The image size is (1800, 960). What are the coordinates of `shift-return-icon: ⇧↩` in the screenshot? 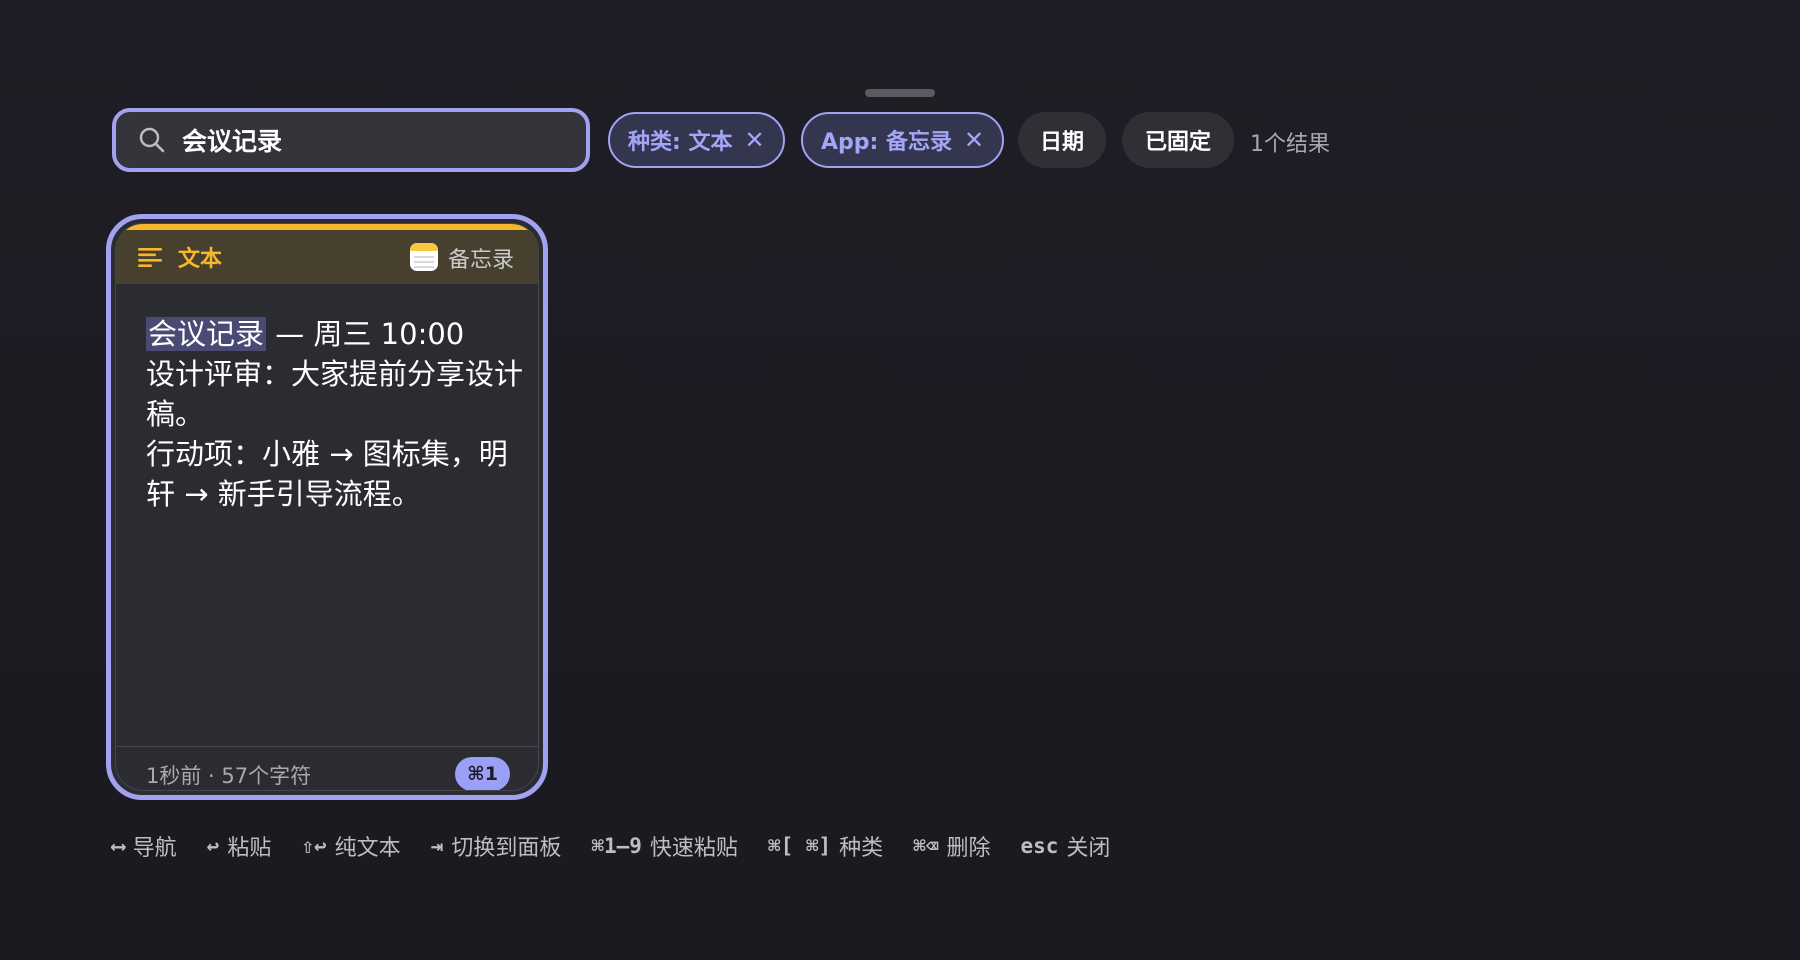 It's located at (314, 846).